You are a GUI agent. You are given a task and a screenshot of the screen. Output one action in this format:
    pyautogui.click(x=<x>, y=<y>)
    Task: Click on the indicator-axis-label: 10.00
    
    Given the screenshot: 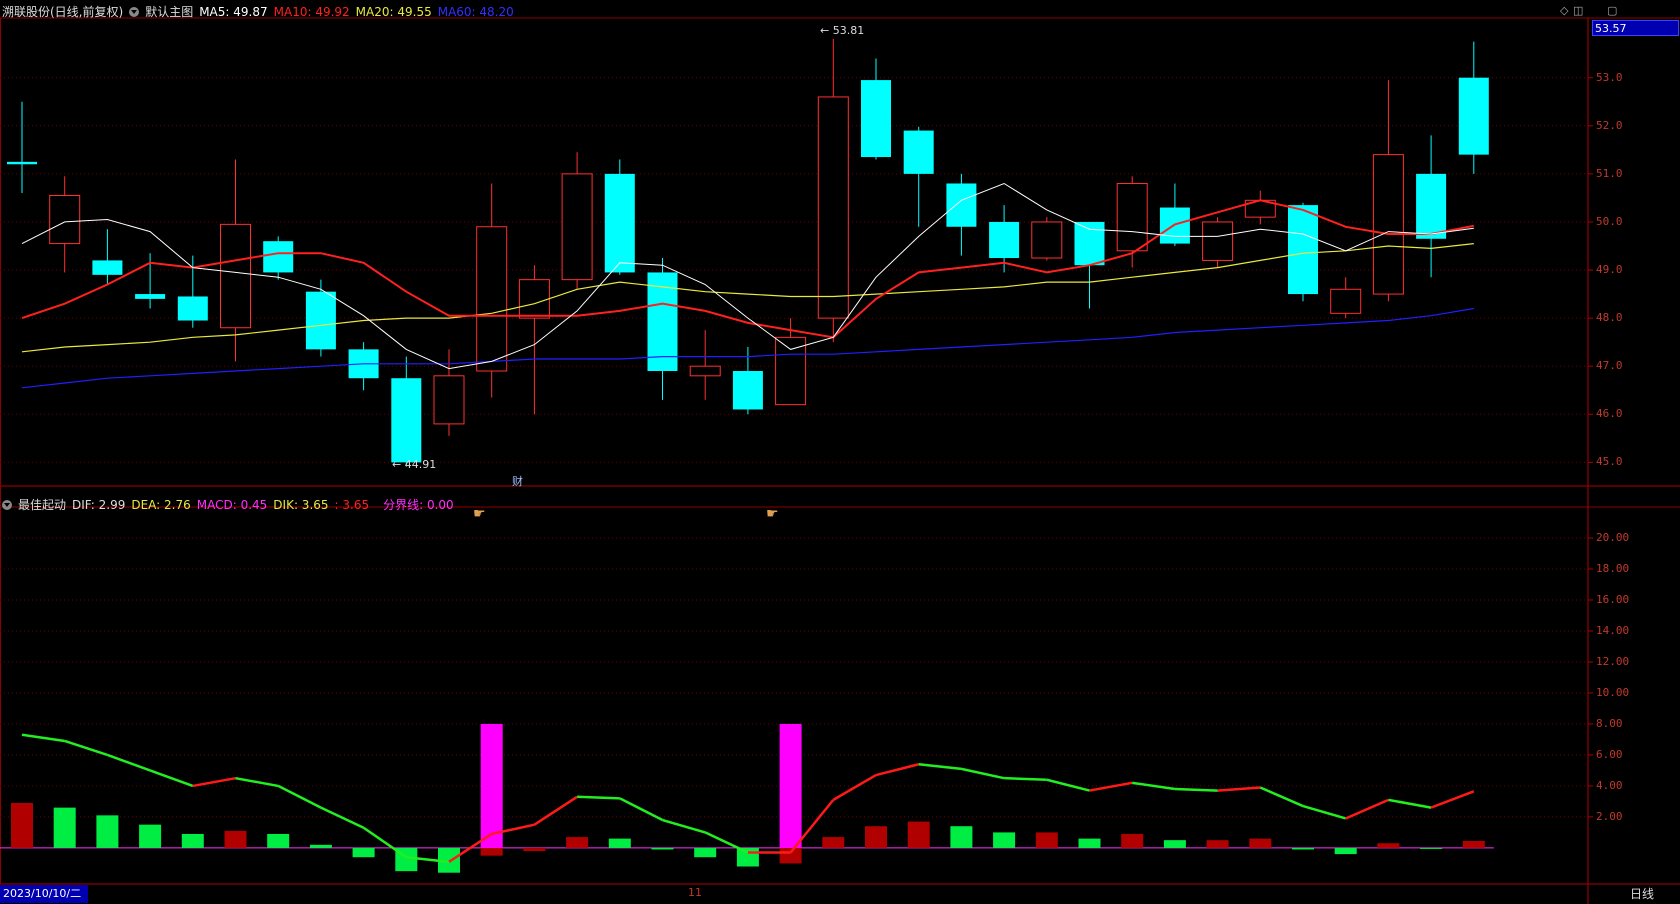 What is the action you would take?
    pyautogui.click(x=1613, y=692)
    